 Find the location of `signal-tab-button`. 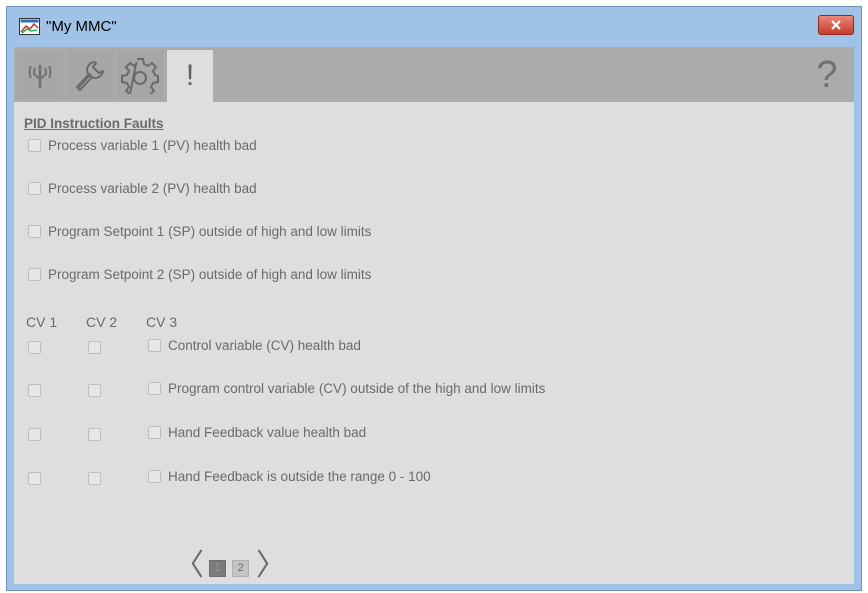

signal-tab-button is located at coordinates (40, 74).